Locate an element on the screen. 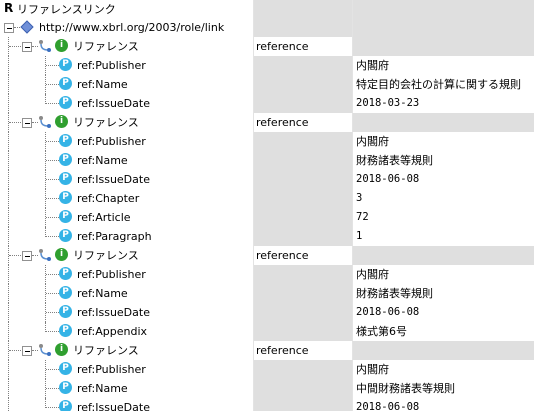 The width and height of the screenshot is (534, 411). value-cell: 2018-03-23 is located at coordinates (443, 103).